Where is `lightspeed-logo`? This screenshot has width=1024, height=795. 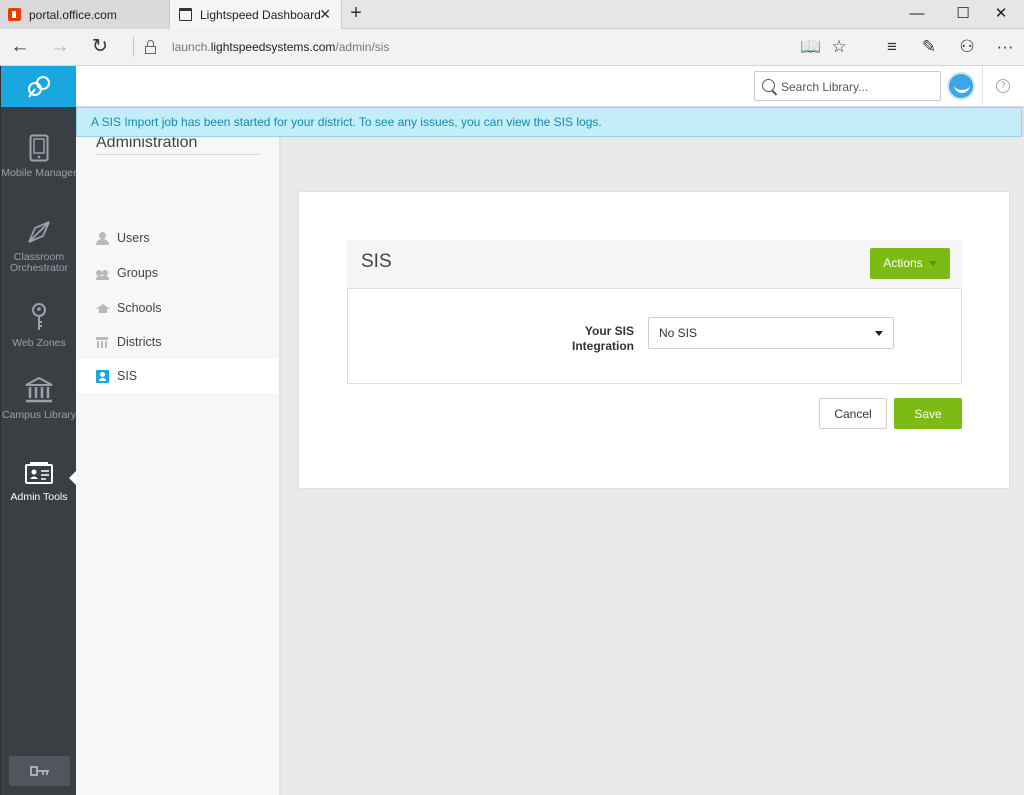 lightspeed-logo is located at coordinates (39, 86).